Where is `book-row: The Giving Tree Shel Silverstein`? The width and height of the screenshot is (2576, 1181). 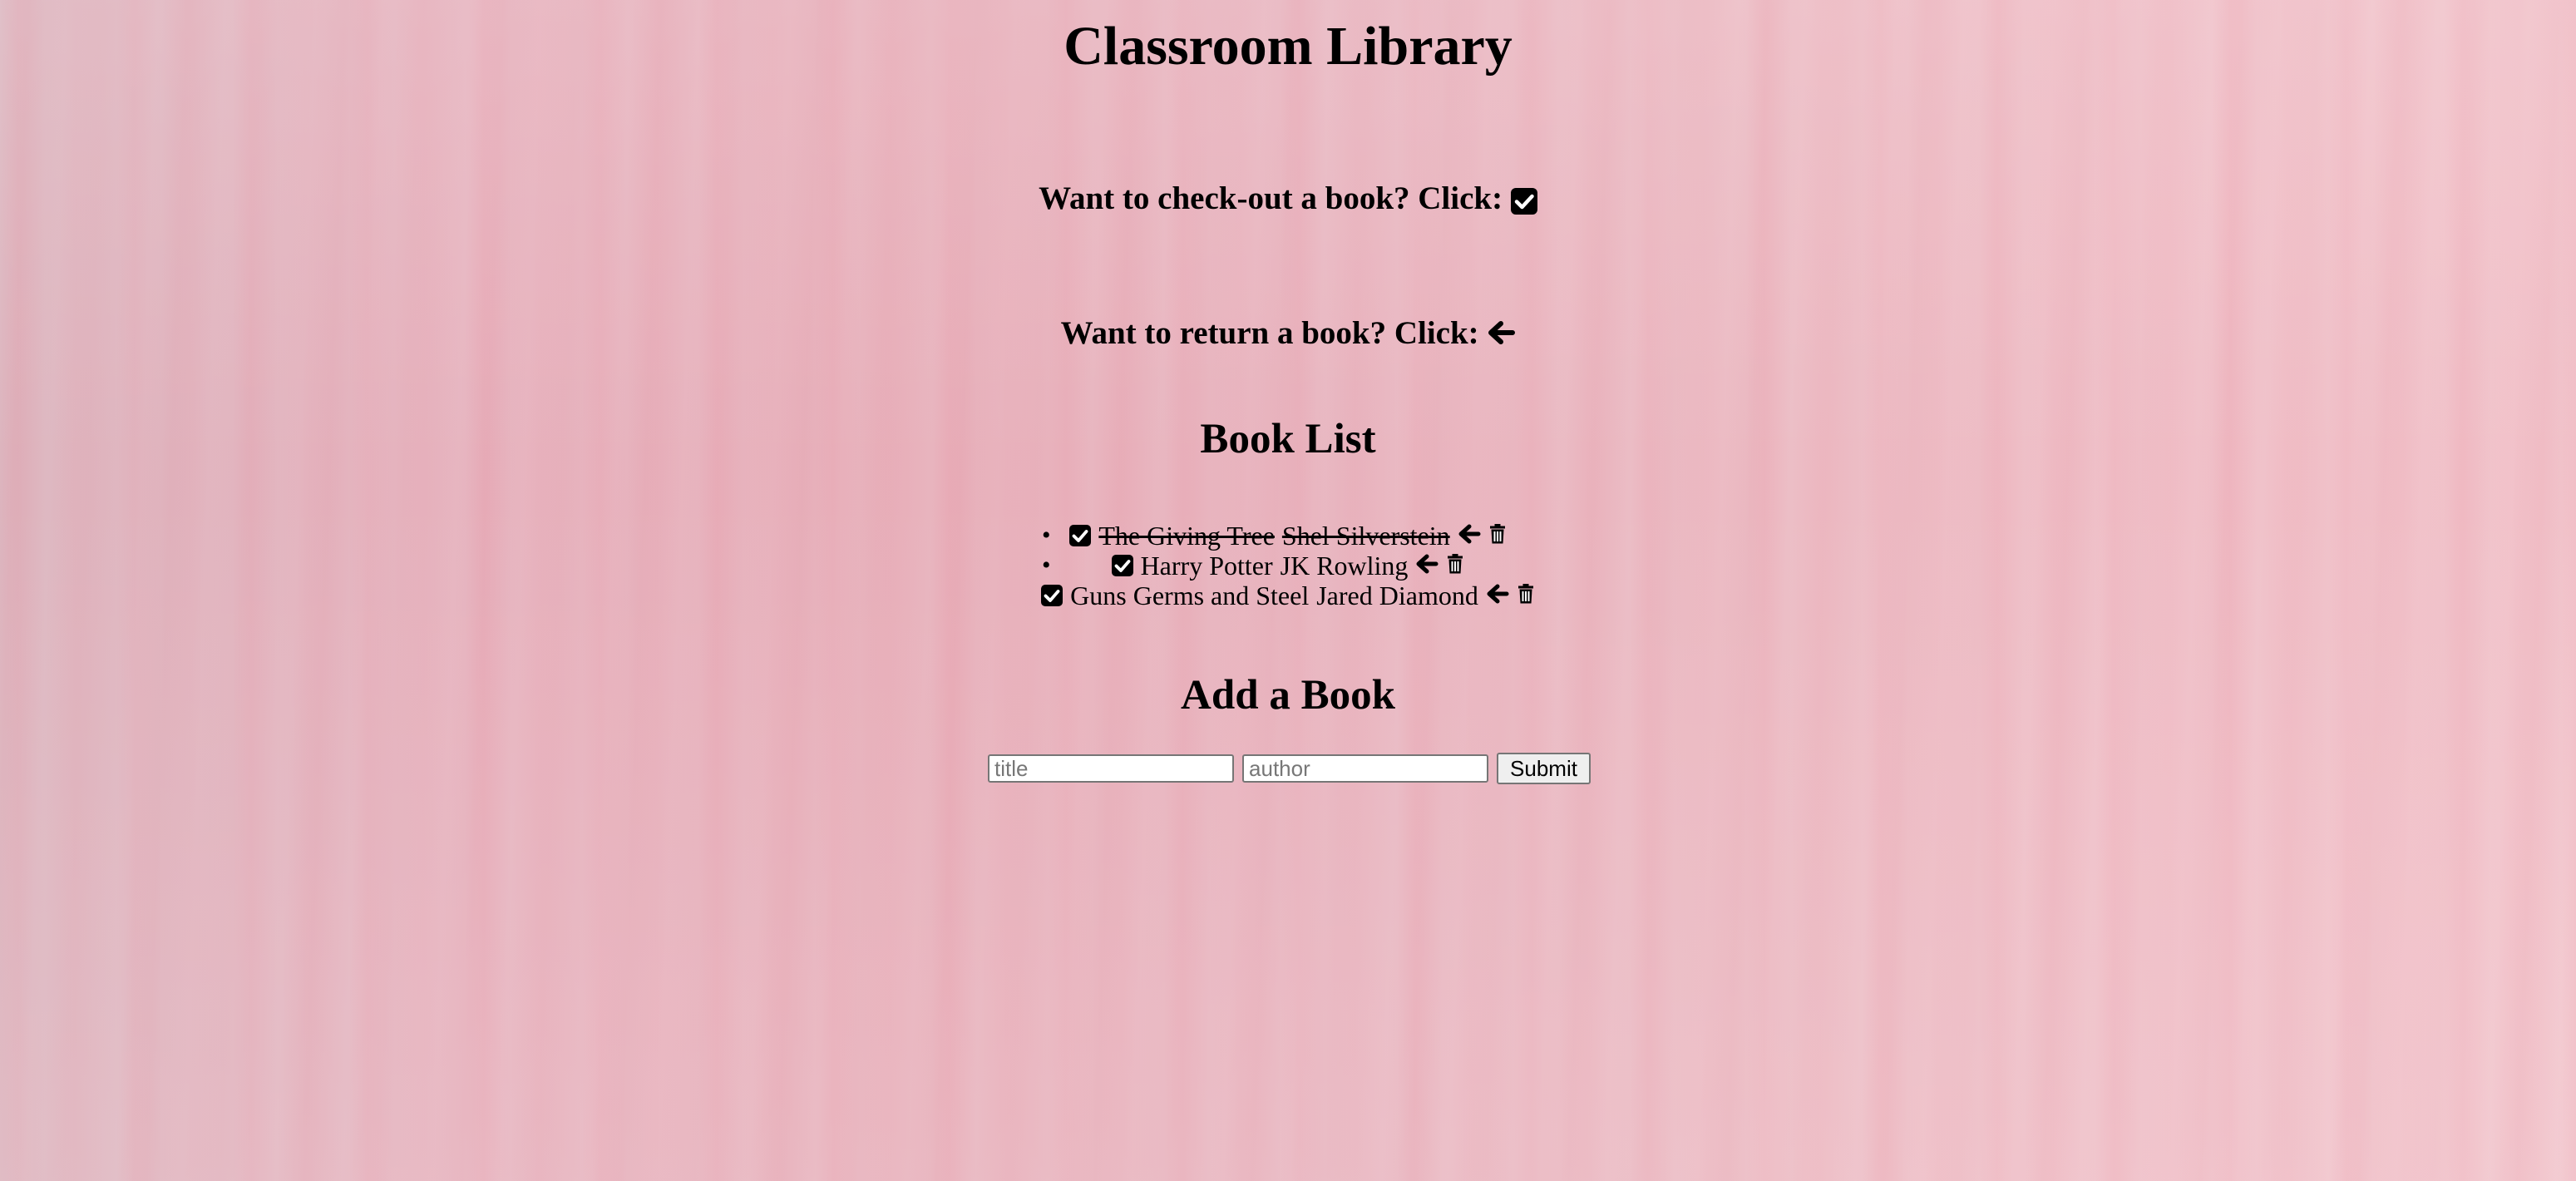
book-row: The Giving Tree Shel Silverstein is located at coordinates (1287, 536).